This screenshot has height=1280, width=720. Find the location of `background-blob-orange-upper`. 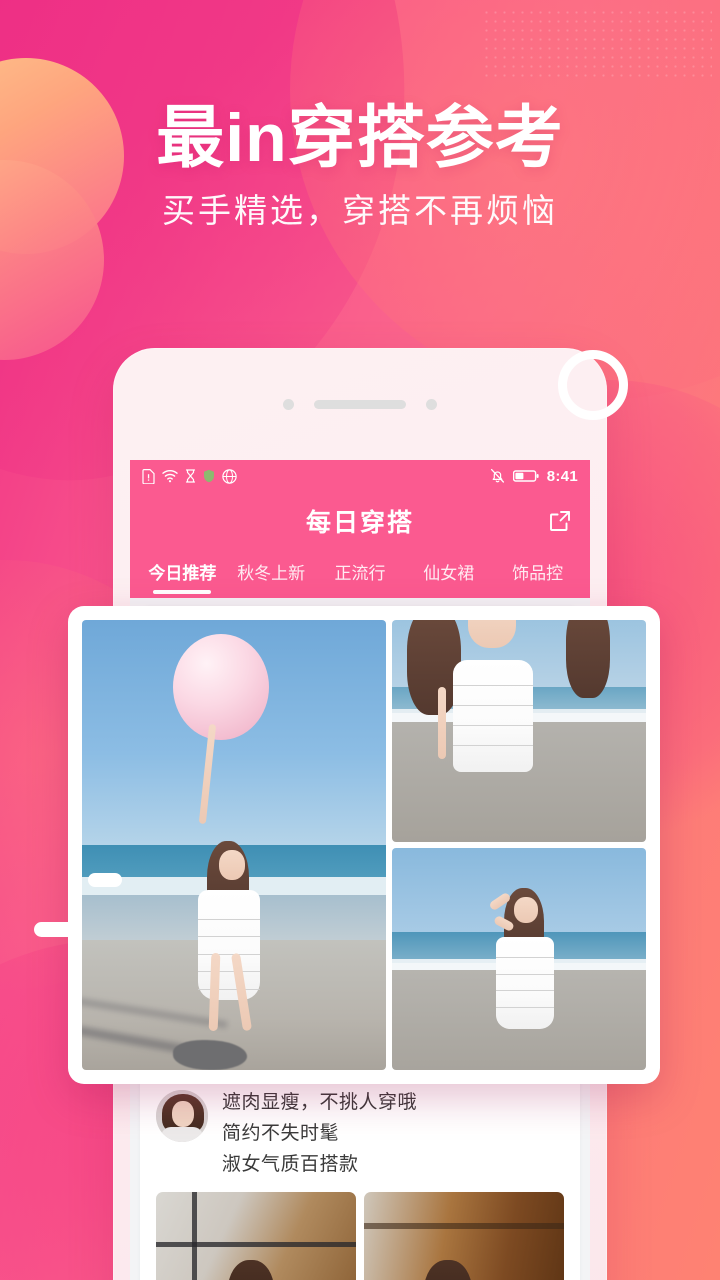

background-blob-orange-upper is located at coordinates (62, 156).